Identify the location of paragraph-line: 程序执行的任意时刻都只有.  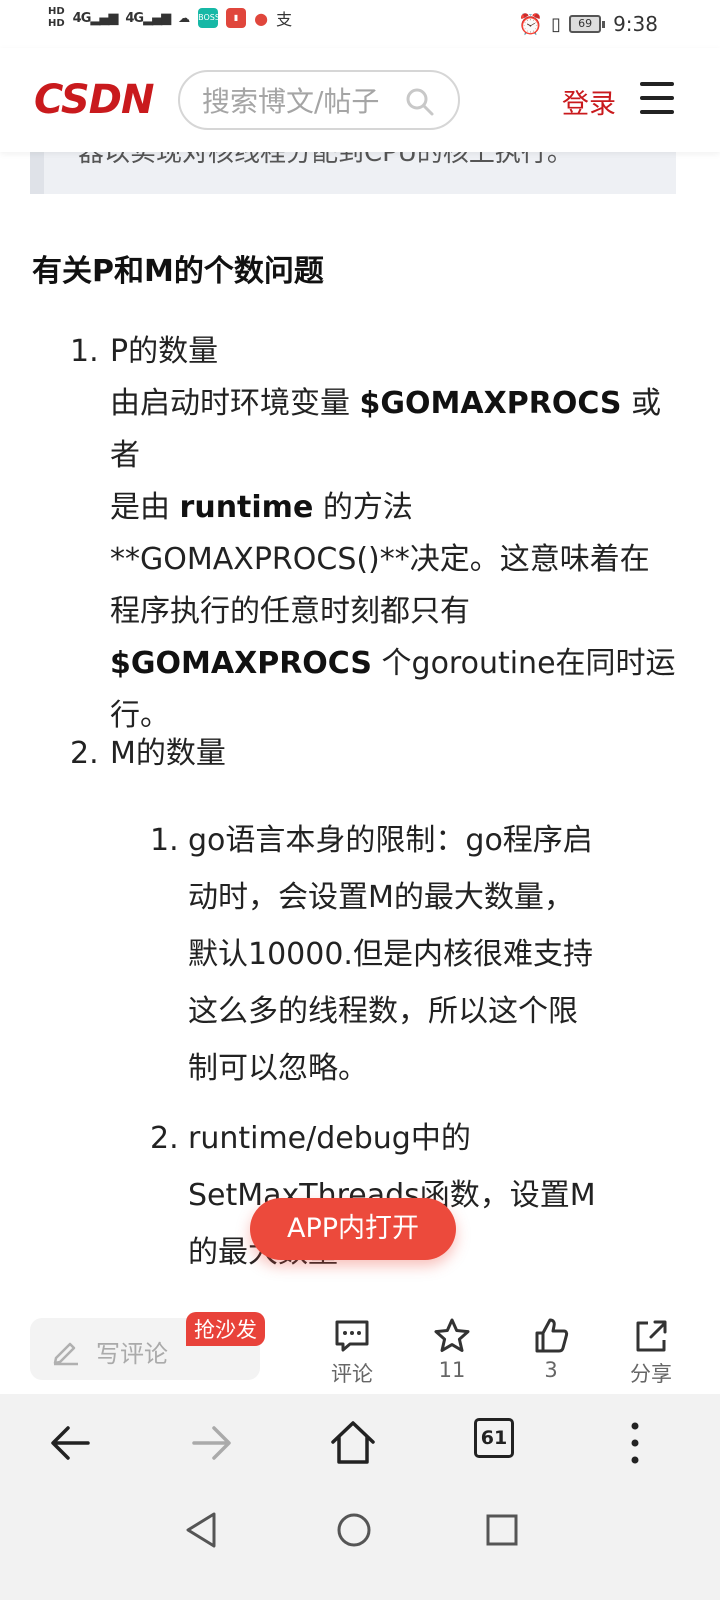
(395, 612).